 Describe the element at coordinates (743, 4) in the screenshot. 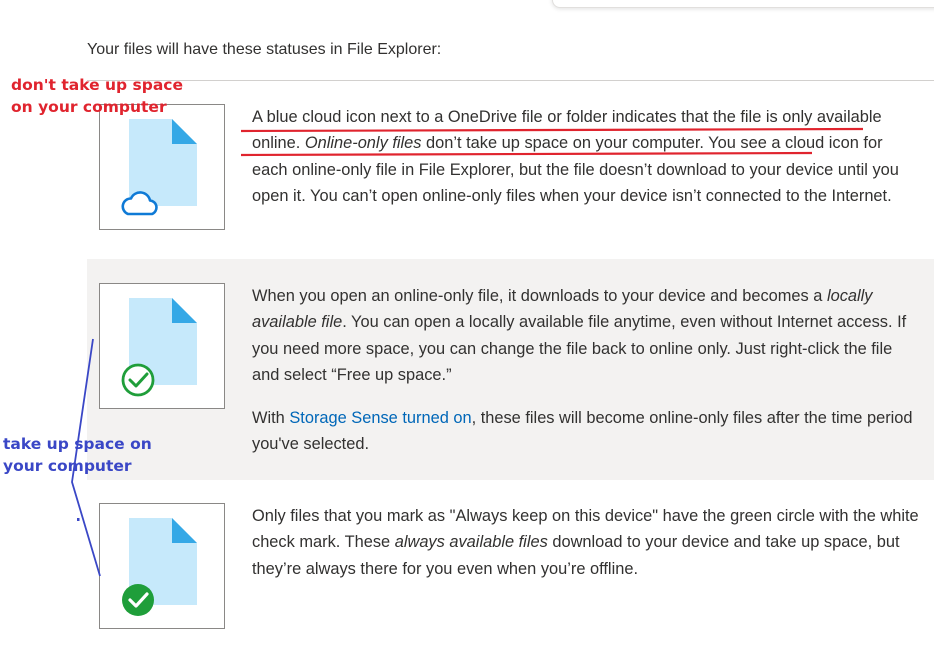

I see `top-card-edge` at that location.